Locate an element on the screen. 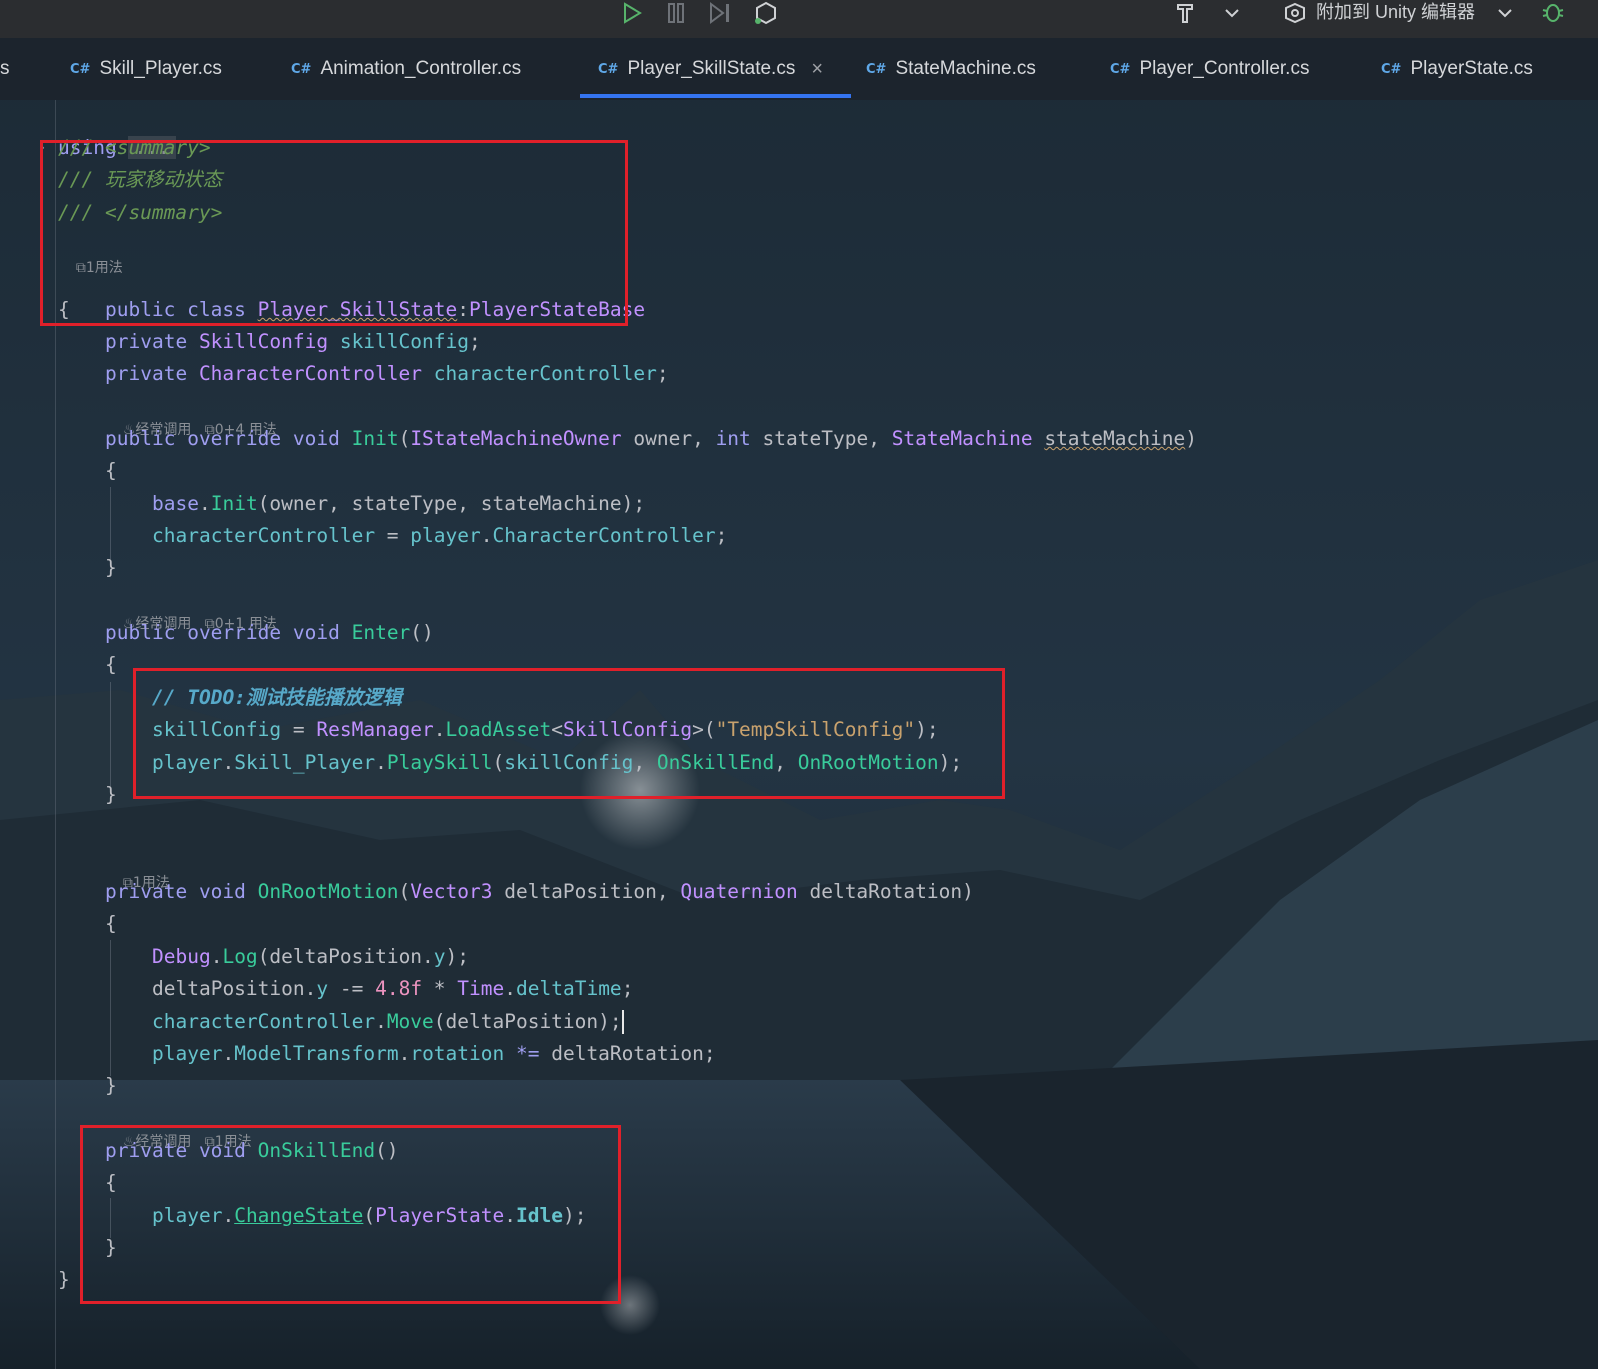 The width and height of the screenshot is (1598, 1369). tab-label: Player_Controller.cs is located at coordinates (1224, 68).